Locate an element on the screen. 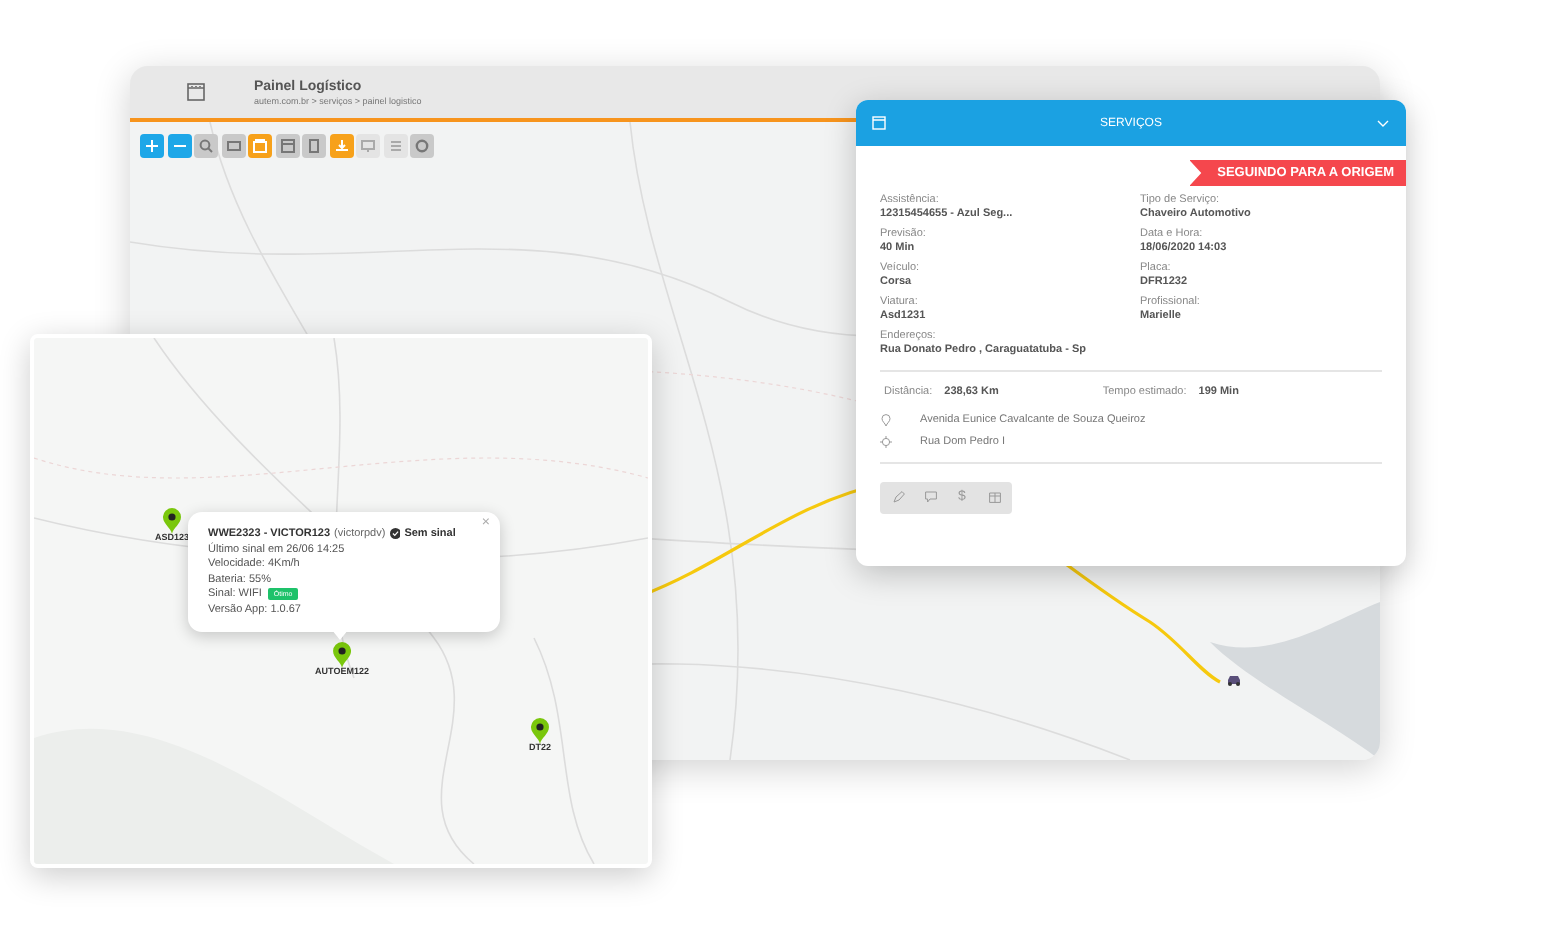  chevron-down-icon is located at coordinates (1383, 123).